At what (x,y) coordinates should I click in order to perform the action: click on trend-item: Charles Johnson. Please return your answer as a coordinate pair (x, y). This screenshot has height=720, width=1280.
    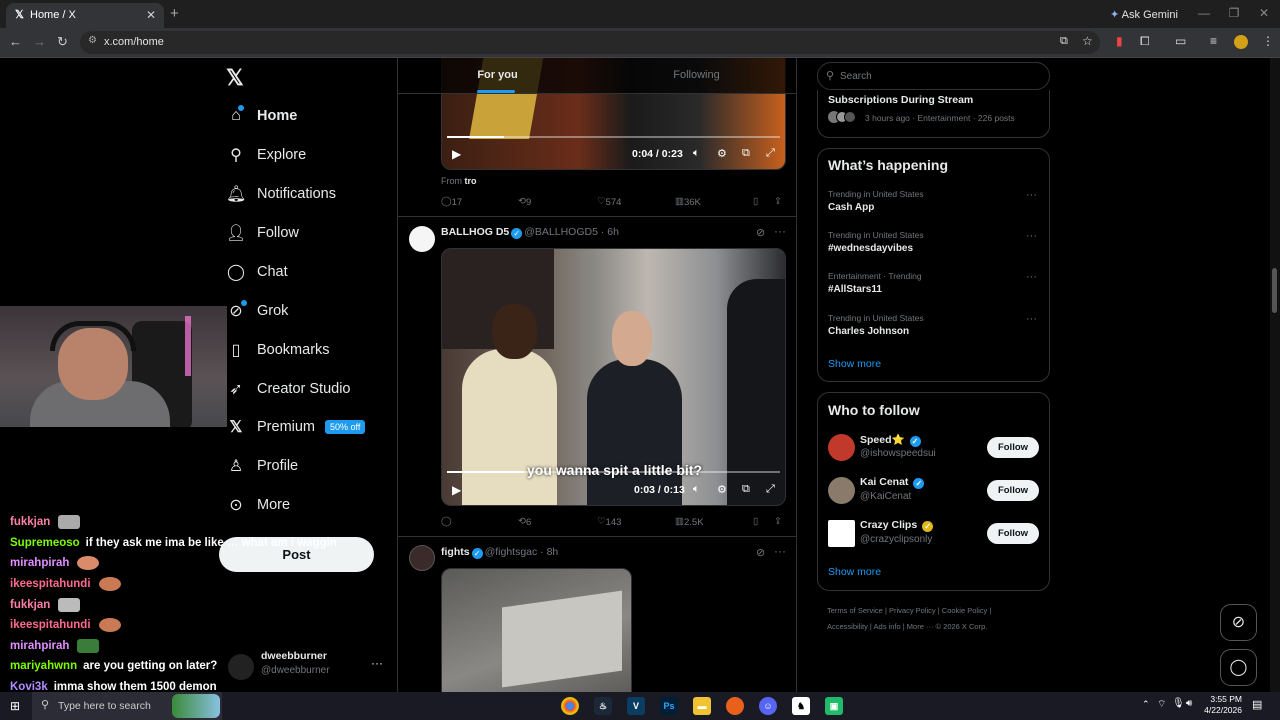
    Looking at the image, I should click on (868, 331).